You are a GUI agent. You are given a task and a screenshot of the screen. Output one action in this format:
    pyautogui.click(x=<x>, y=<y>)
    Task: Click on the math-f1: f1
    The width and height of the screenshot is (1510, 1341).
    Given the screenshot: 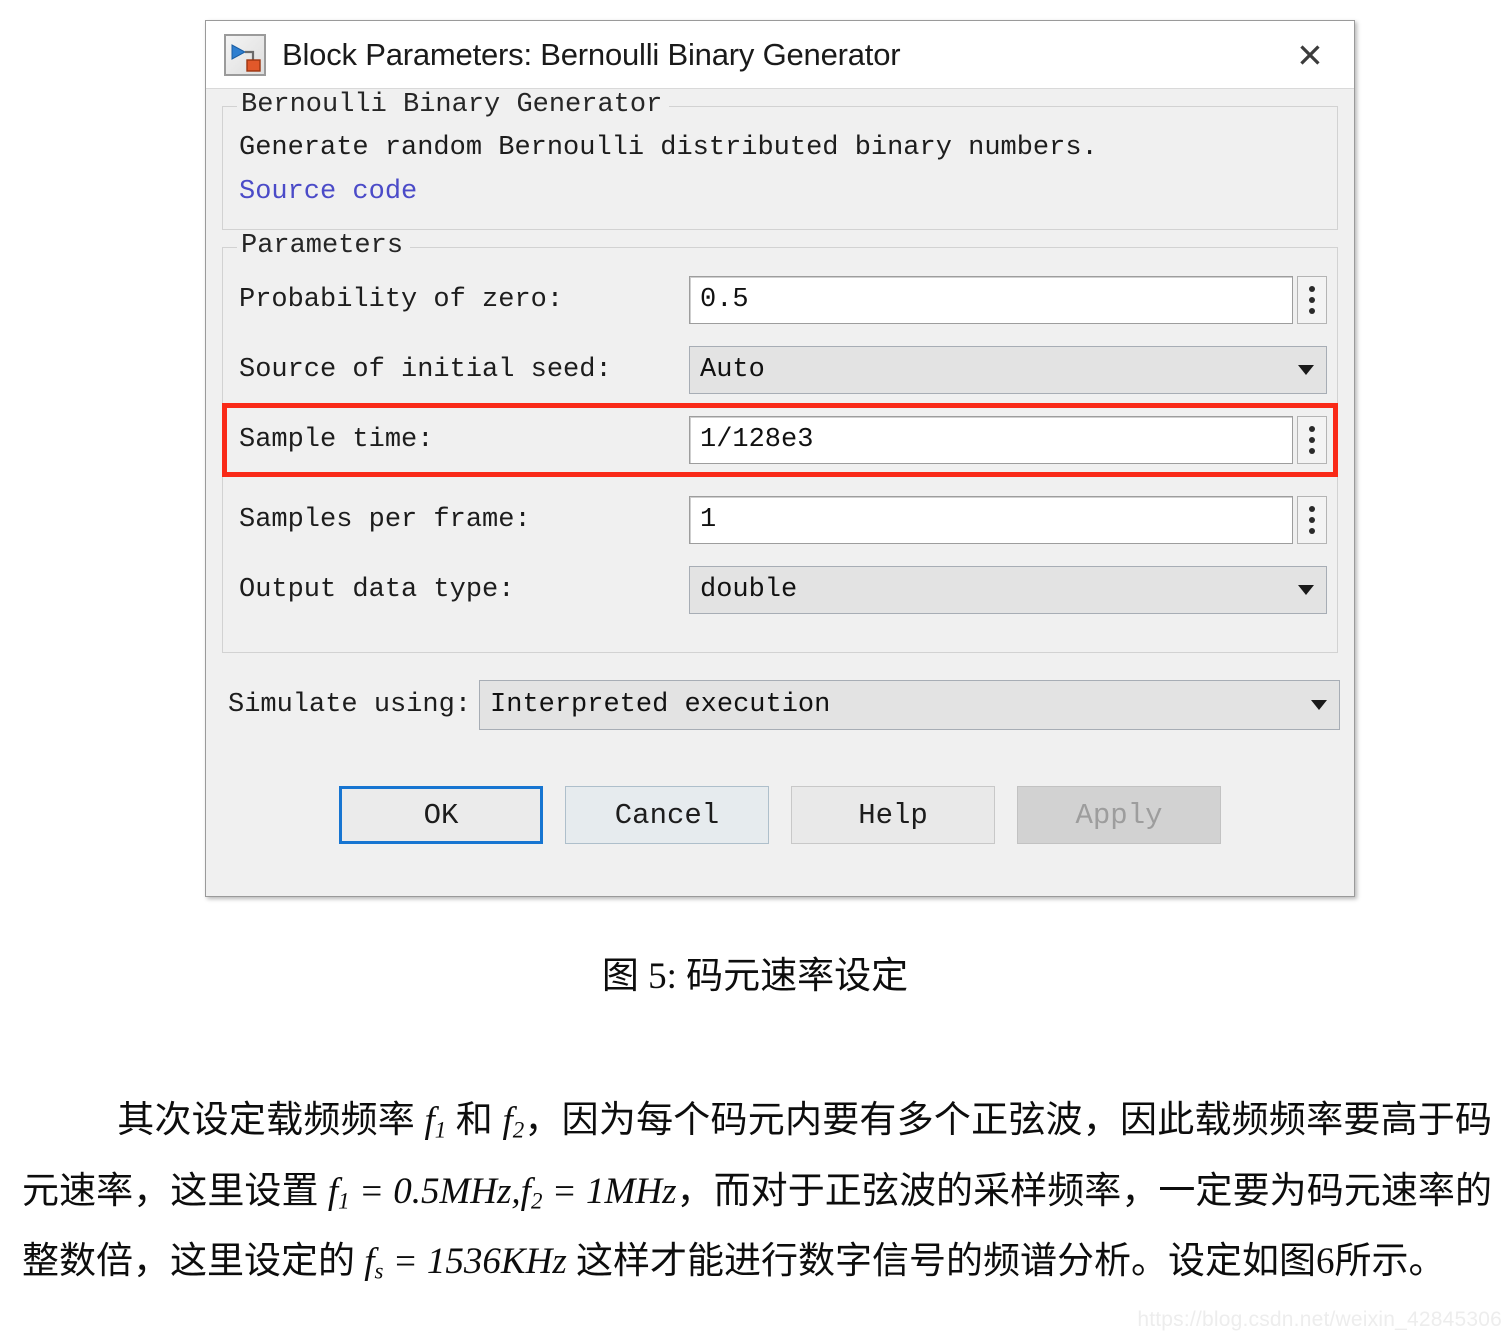 What is the action you would take?
    pyautogui.click(x=435, y=1121)
    